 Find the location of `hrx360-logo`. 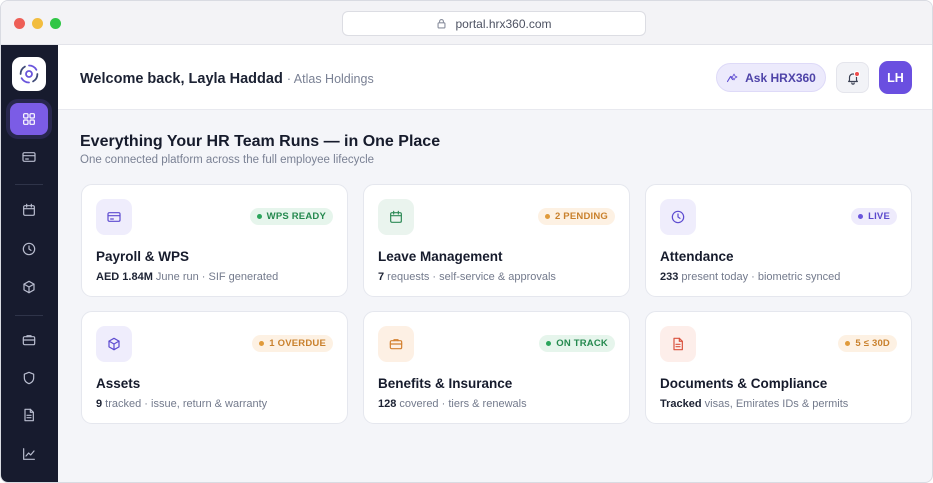

hrx360-logo is located at coordinates (29, 74).